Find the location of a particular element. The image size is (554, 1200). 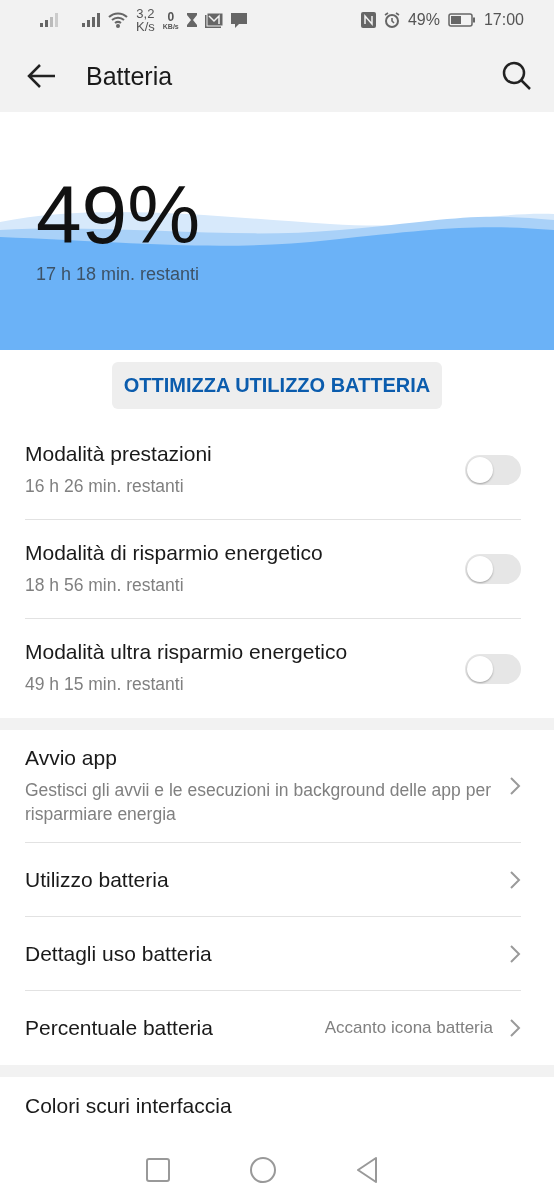

setting-title: Colori scuri interfaccia is located at coordinates (273, 1106).